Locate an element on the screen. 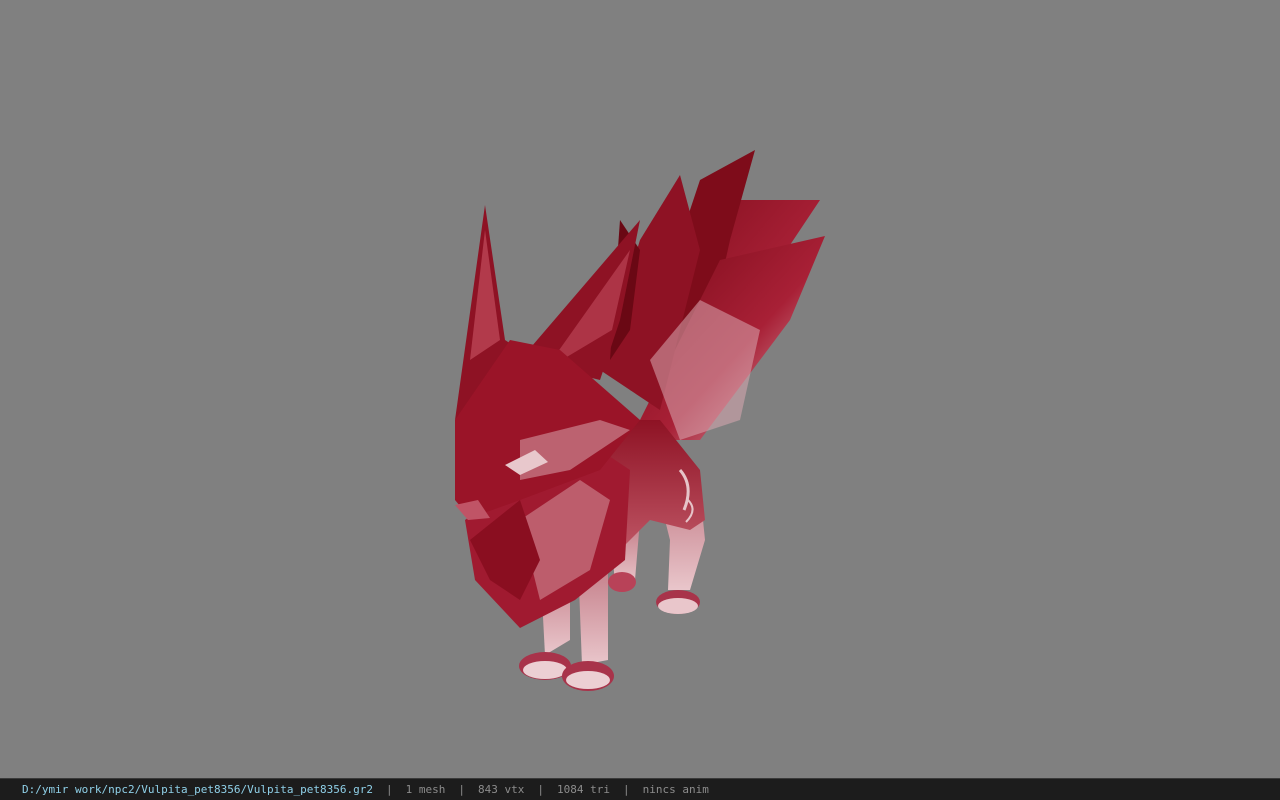  vertex-count: 843 vtx is located at coordinates (501, 789).